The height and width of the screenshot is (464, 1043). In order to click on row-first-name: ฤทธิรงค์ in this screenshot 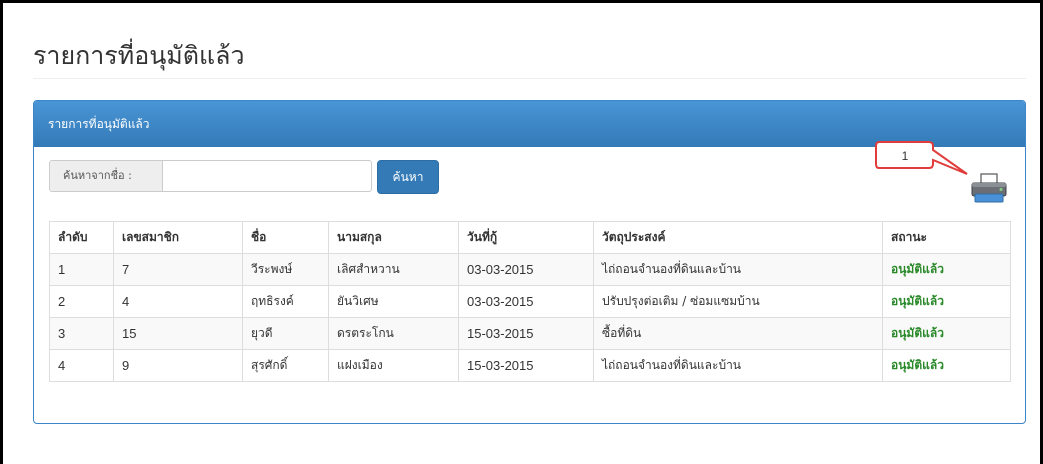, I will do `click(285, 301)`.